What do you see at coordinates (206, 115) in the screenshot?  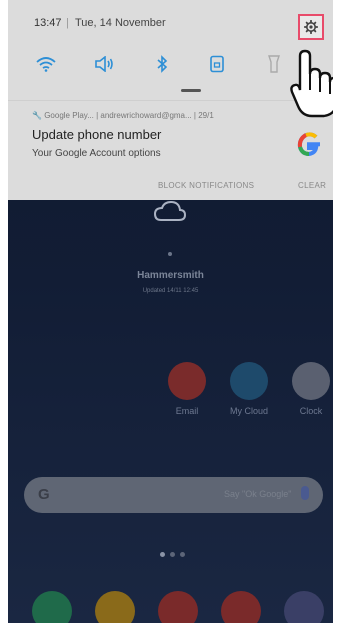 I see `notification-time: 29/1` at bounding box center [206, 115].